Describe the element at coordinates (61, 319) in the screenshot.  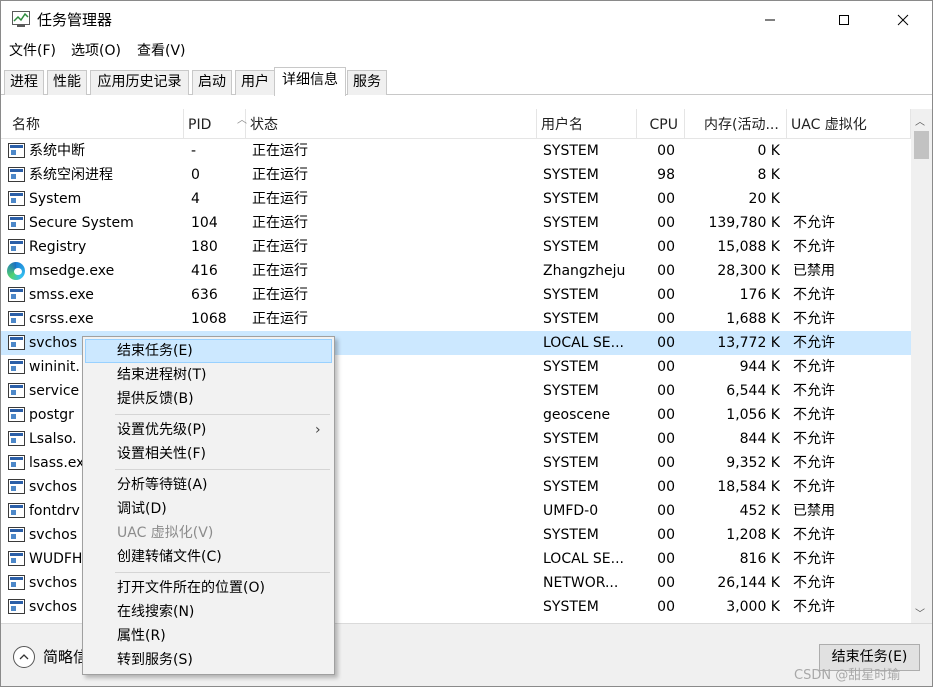
I see `process-name: csrss.exe` at that location.